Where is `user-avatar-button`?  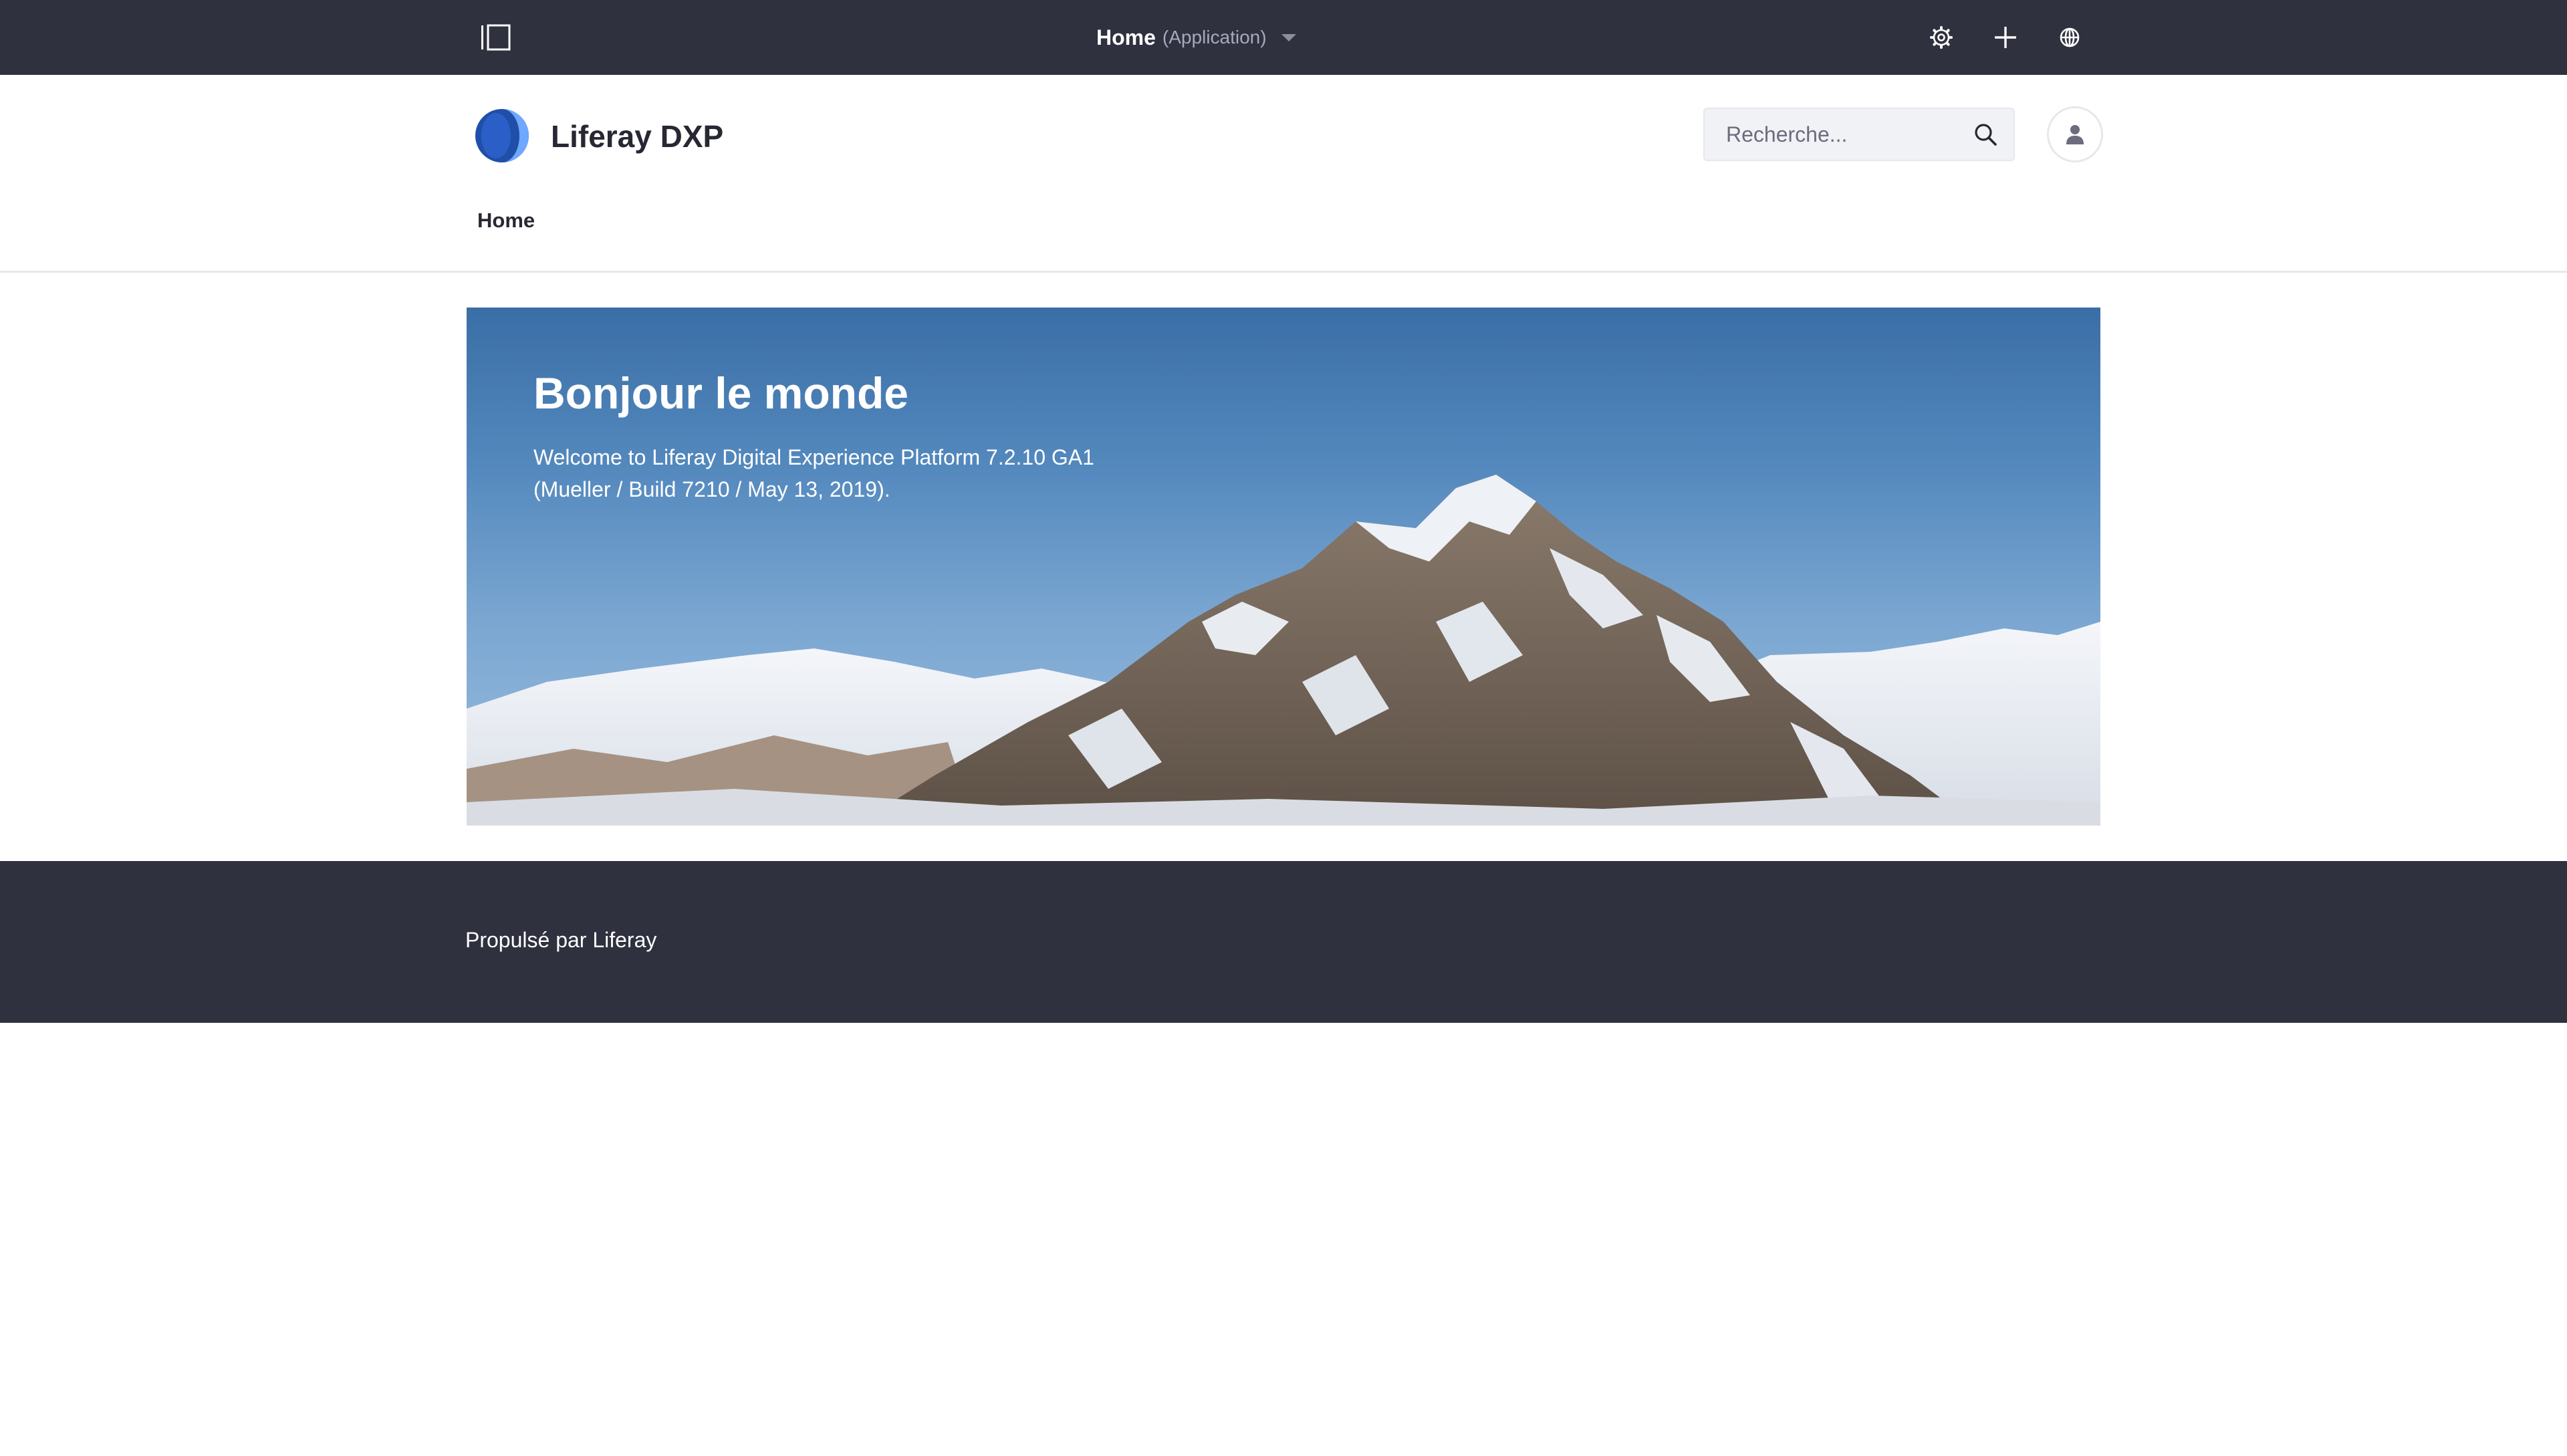
user-avatar-button is located at coordinates (2075, 134).